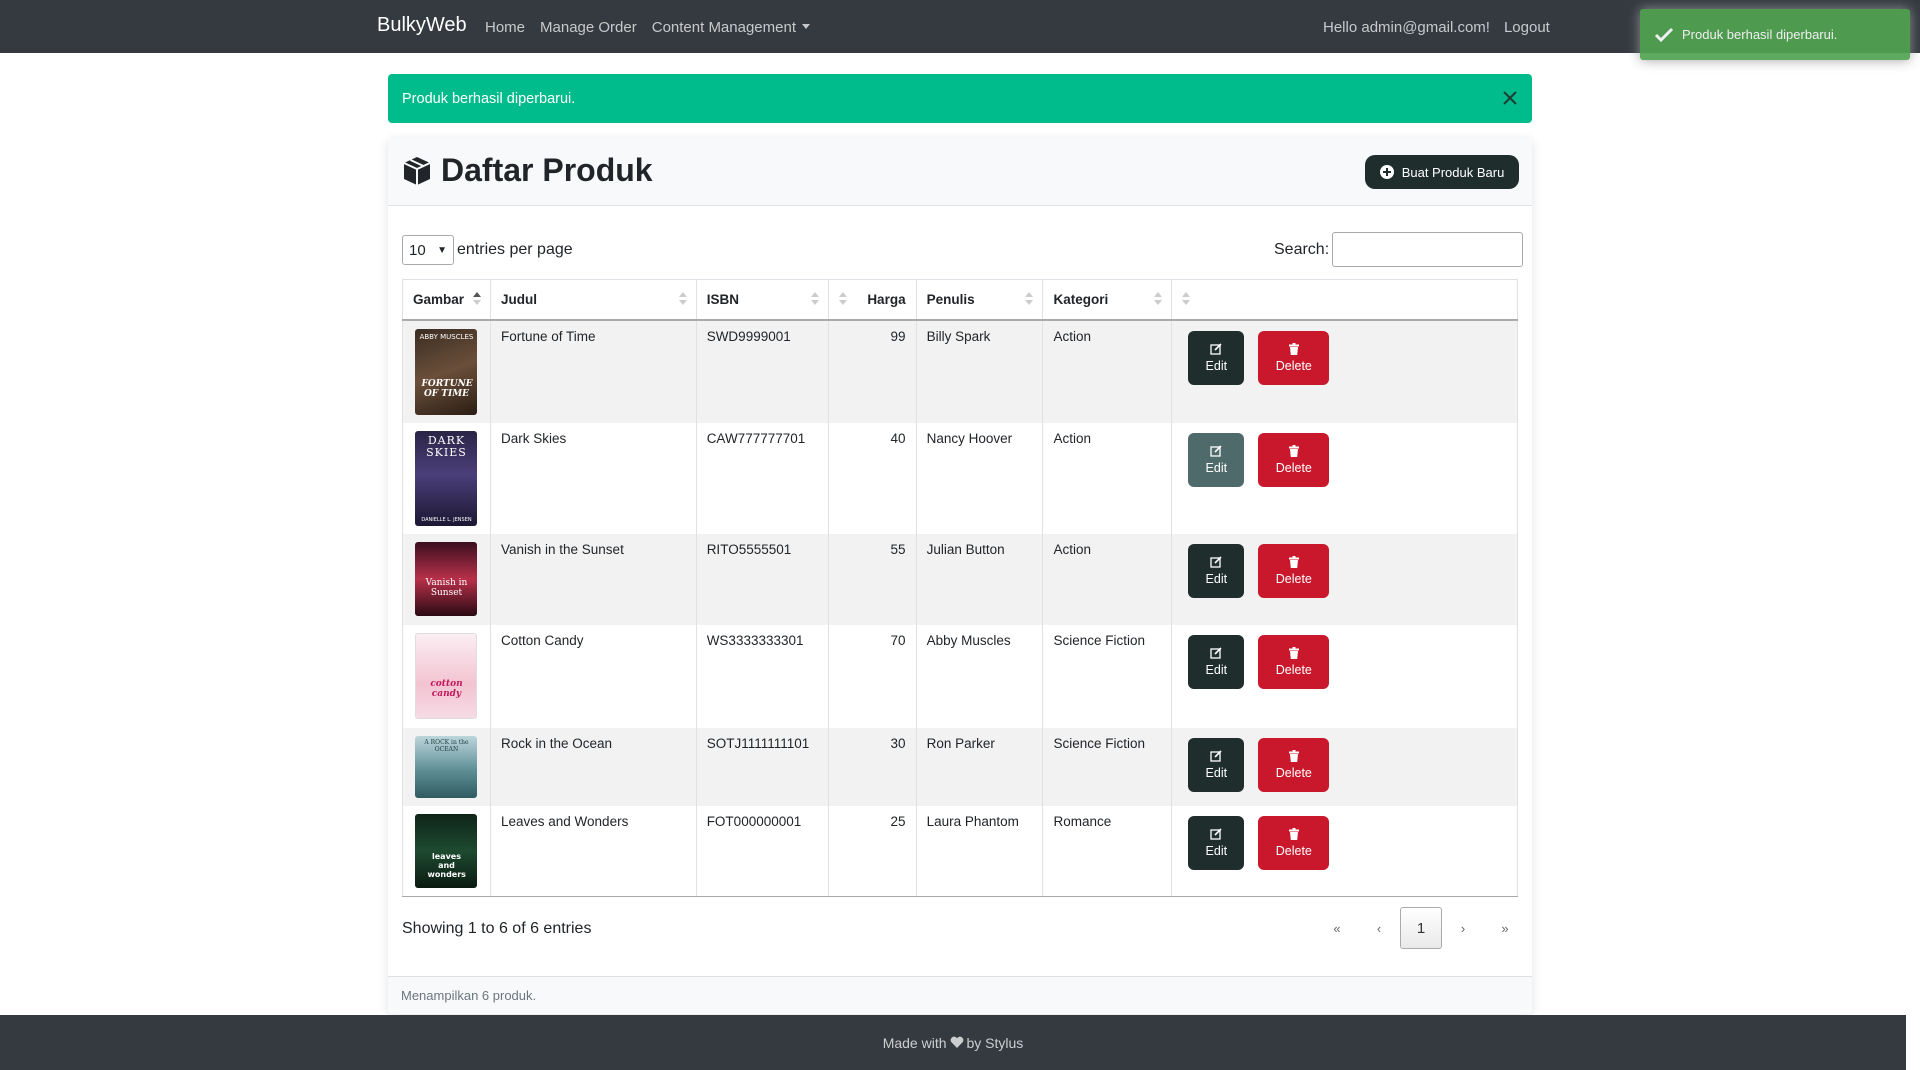 This screenshot has width=1920, height=1070. What do you see at coordinates (1379, 928) in the screenshot?
I see `page-prev-button: ‹` at bounding box center [1379, 928].